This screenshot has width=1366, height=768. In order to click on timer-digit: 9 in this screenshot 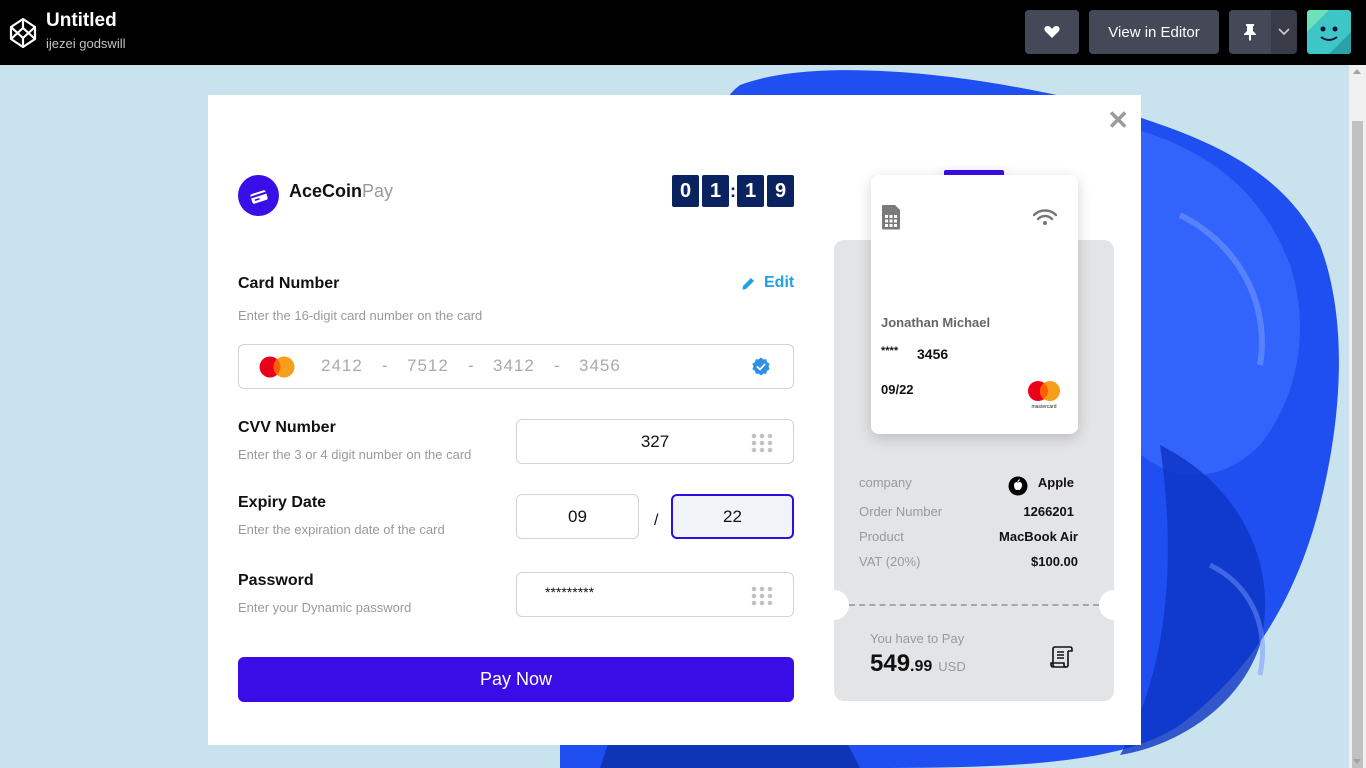, I will do `click(780, 191)`.